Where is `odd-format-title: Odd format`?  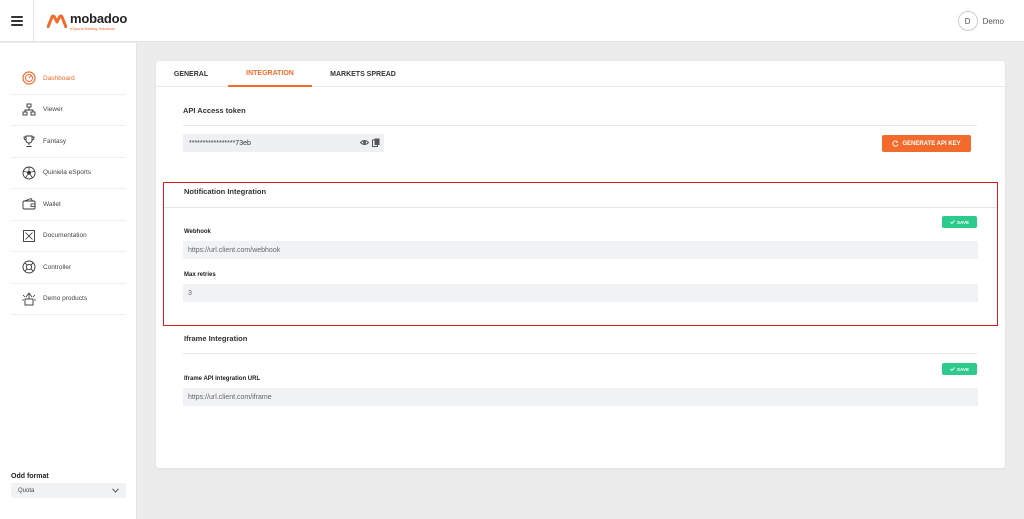
odd-format-title: Odd format is located at coordinates (30, 476).